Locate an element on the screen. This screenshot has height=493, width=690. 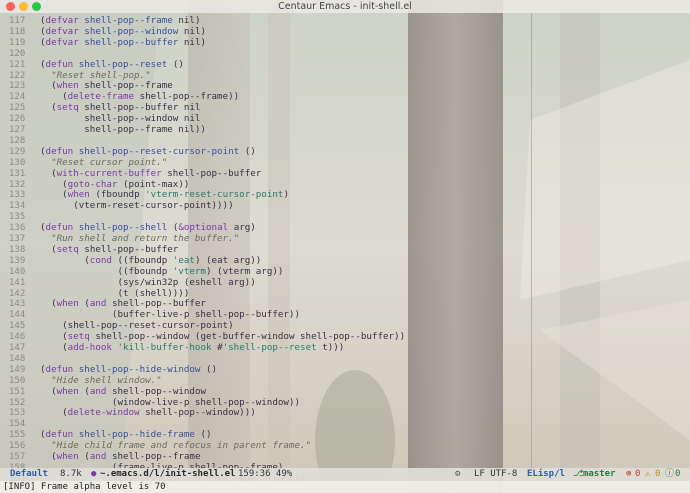
line-number: 123 is located at coordinates (17, 86).